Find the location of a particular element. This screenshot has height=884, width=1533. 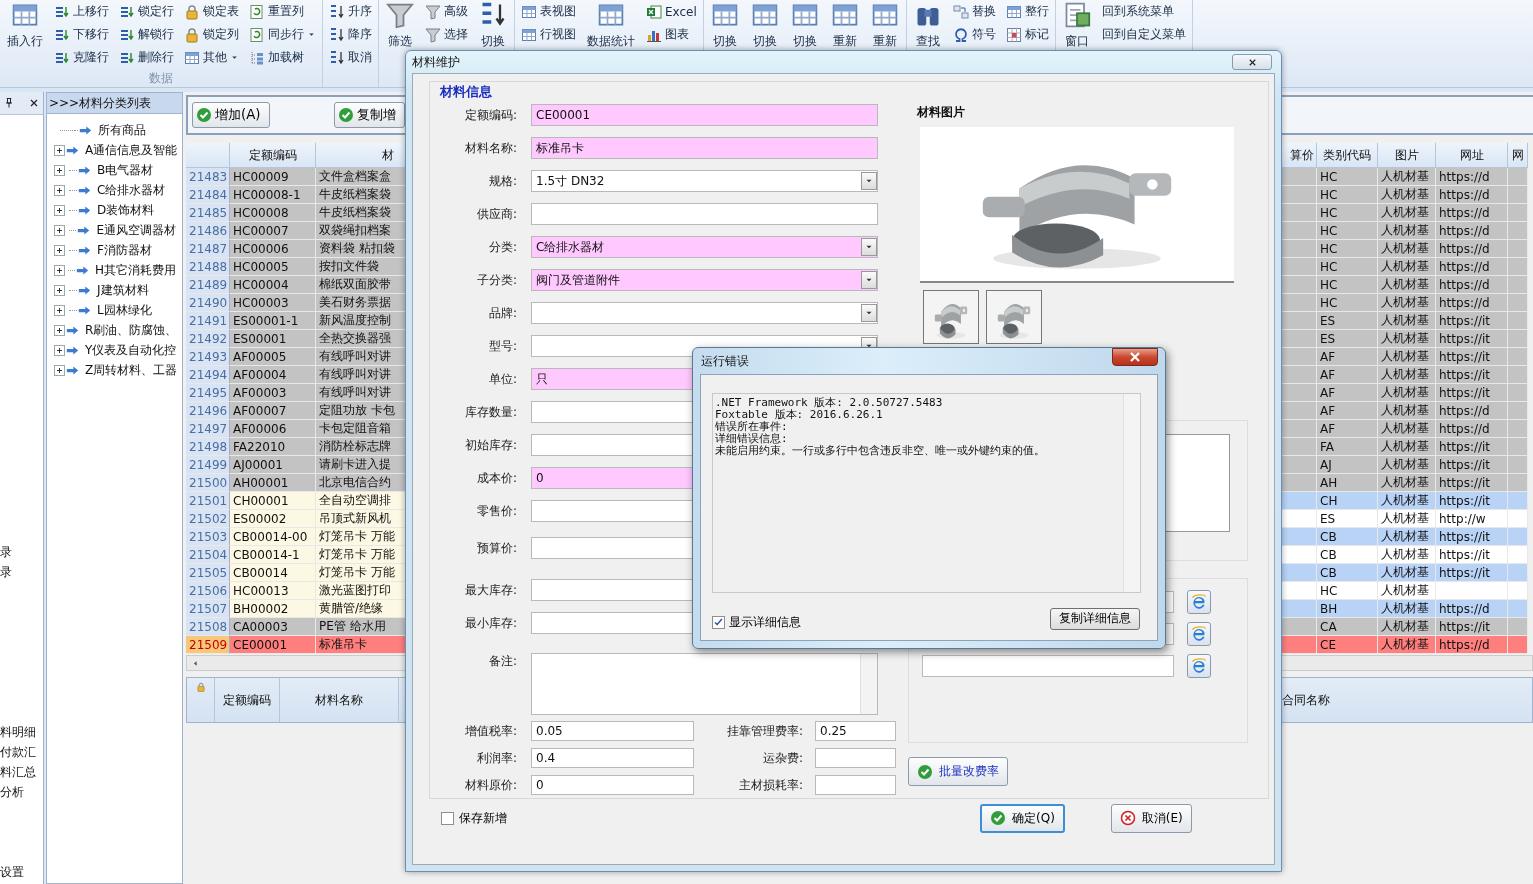

table-cell: AF00006 is located at coordinates (273, 429).